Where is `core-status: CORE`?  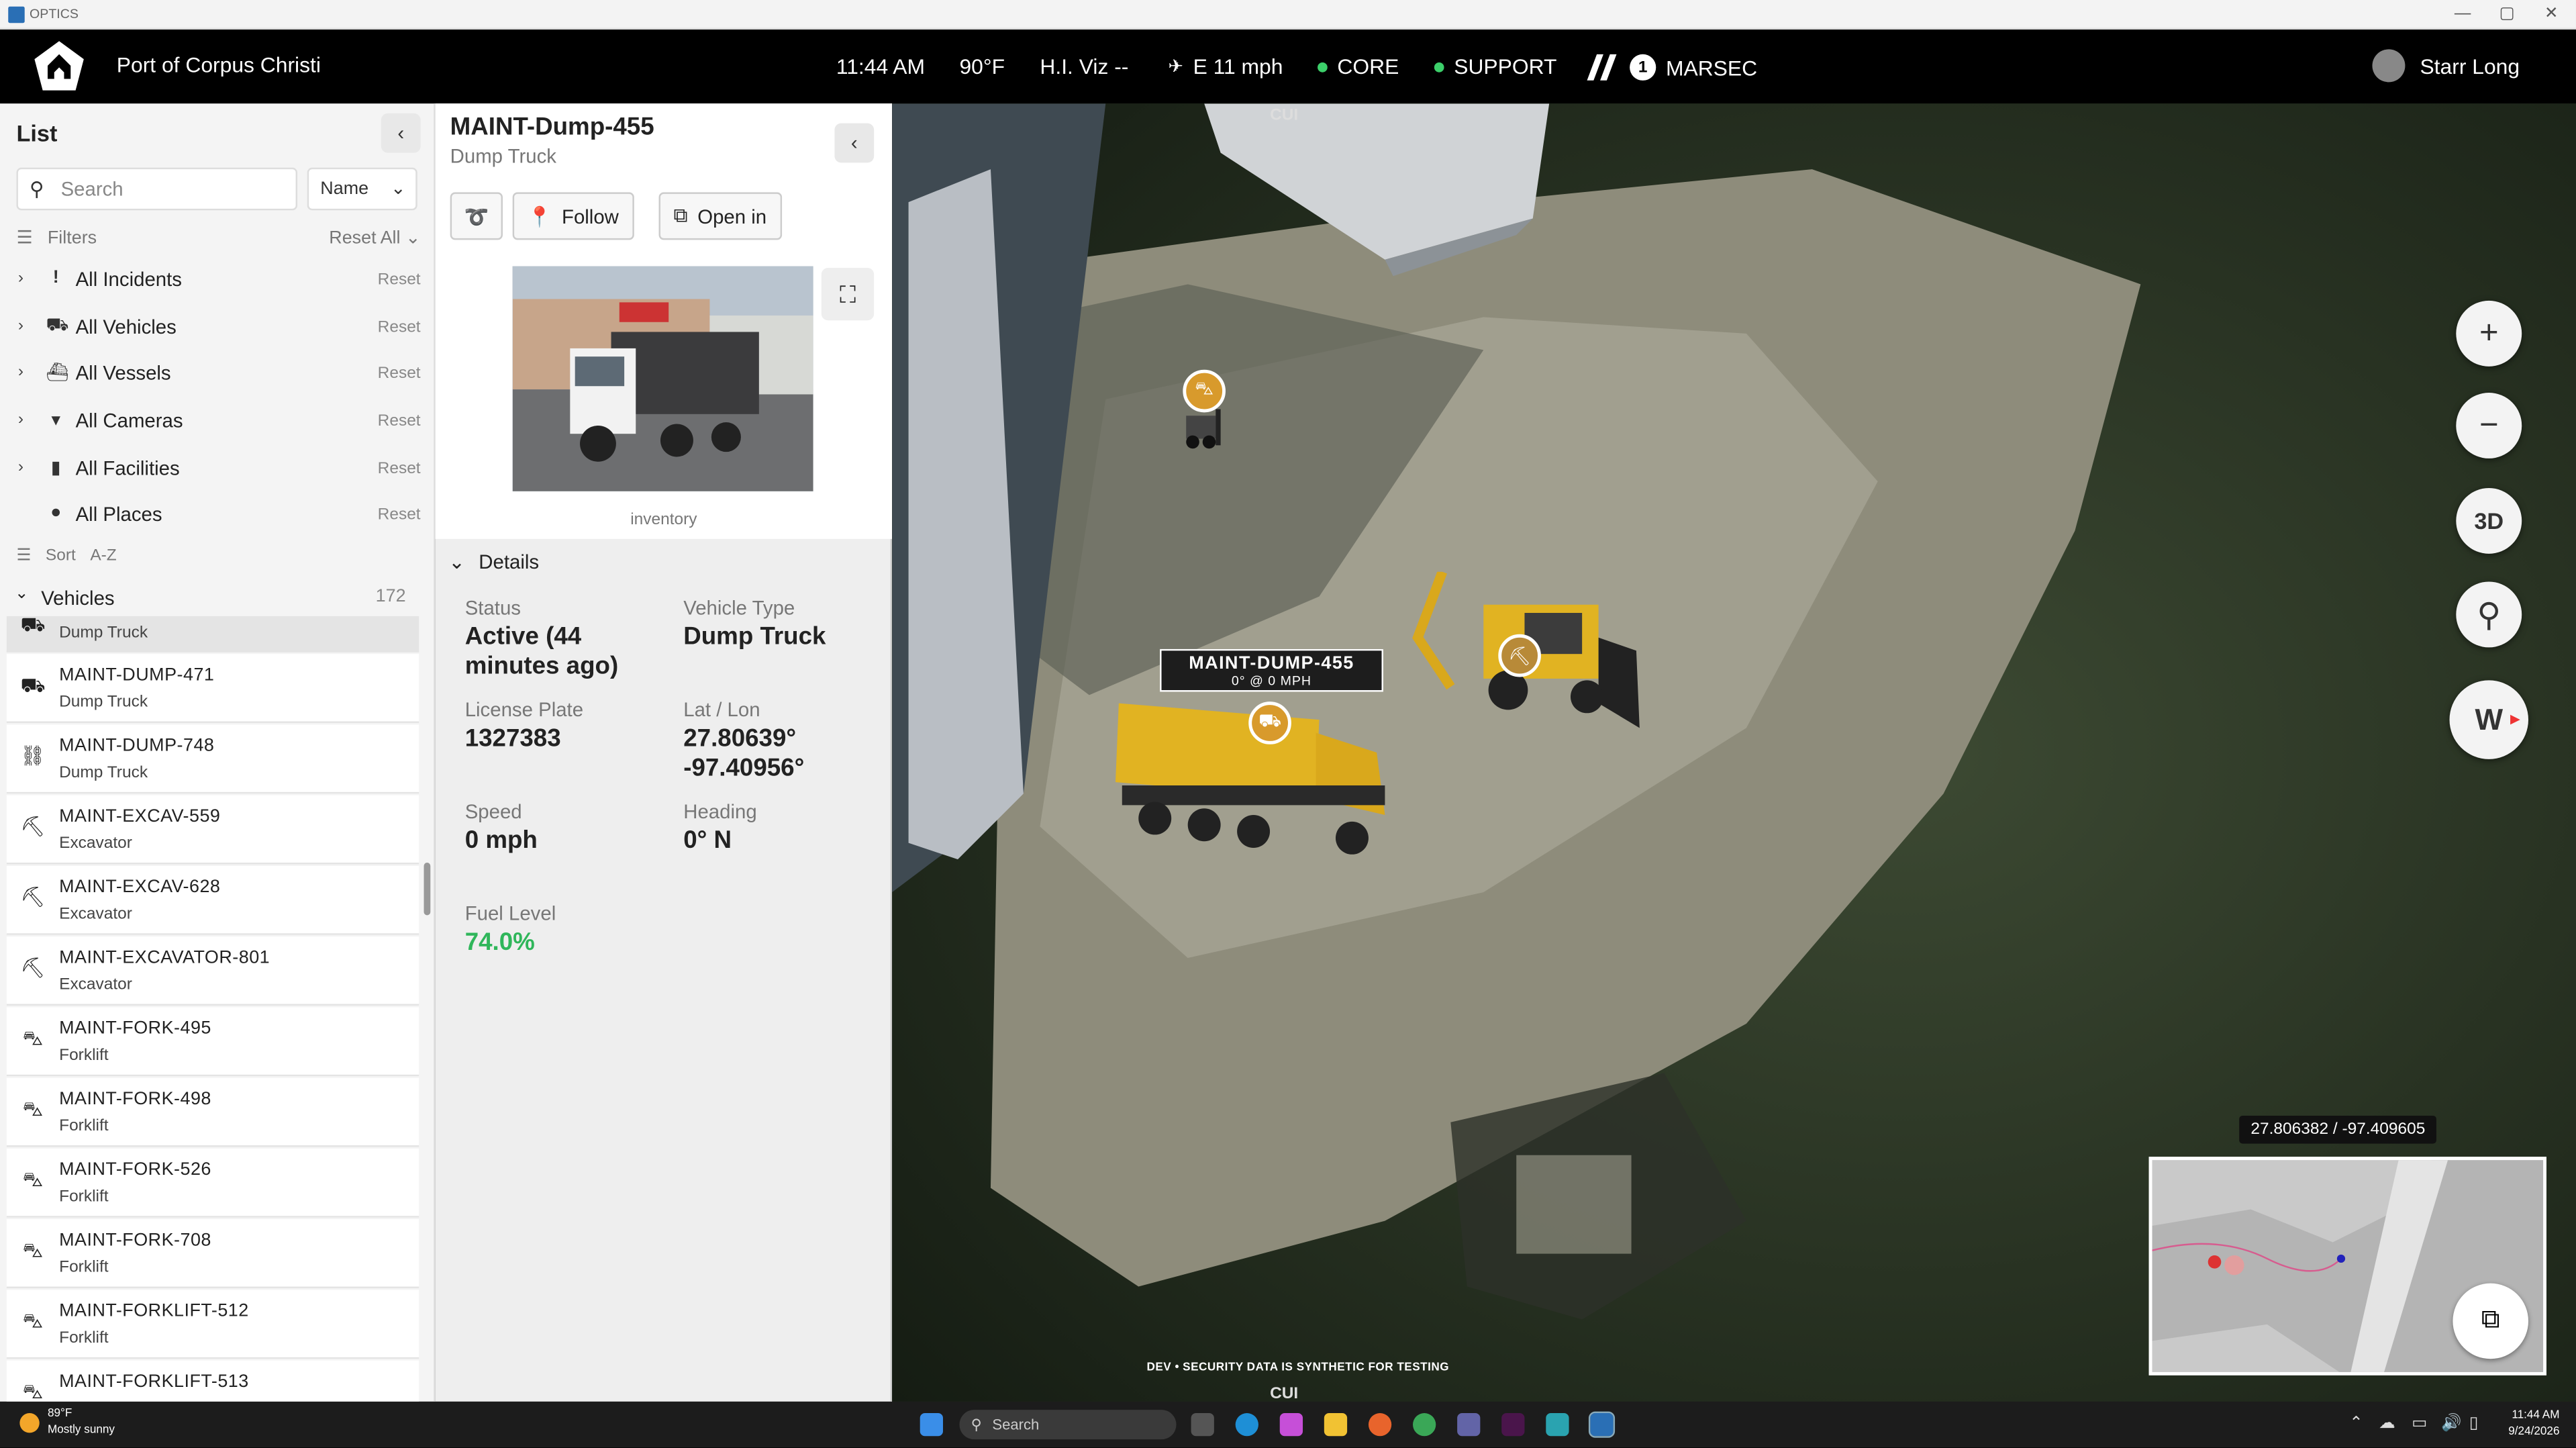 core-status: CORE is located at coordinates (1358, 66).